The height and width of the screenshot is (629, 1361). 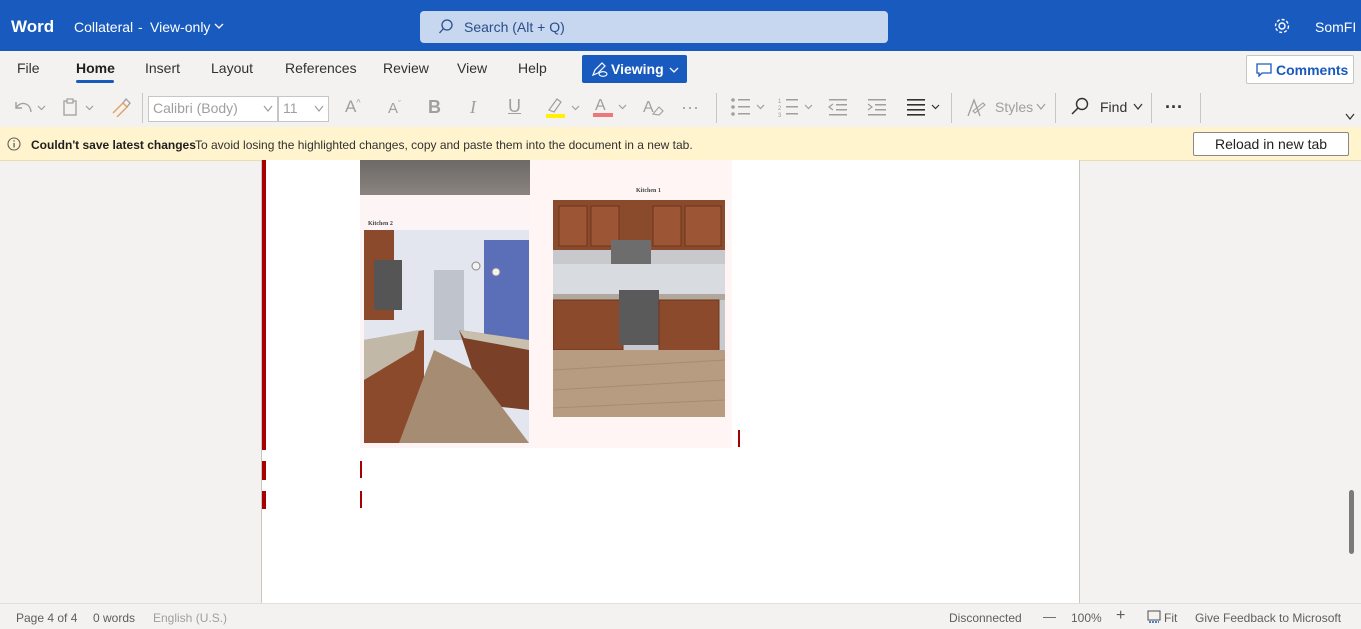 What do you see at coordinates (446, 336) in the screenshot?
I see `kitchen-2-photo` at bounding box center [446, 336].